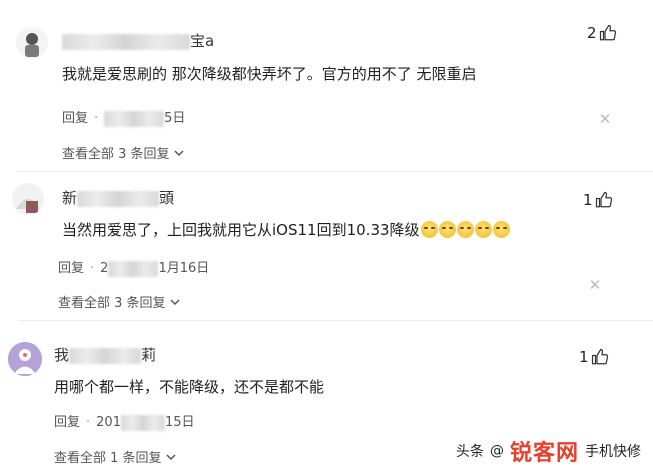  I want to click on comment-text: 当然用爱思了，上回我就用它从iOS11回到10.33降级, so click(286, 229).